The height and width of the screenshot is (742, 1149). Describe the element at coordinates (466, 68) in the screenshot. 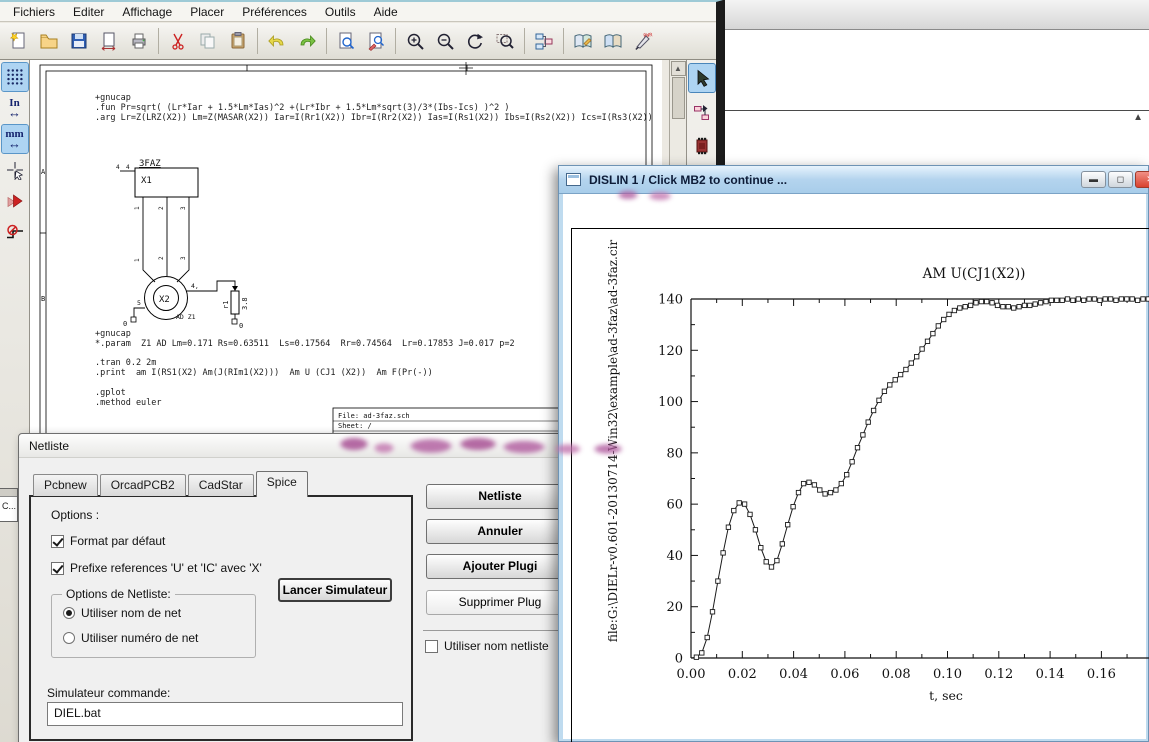

I see `crosshair-cursor` at that location.